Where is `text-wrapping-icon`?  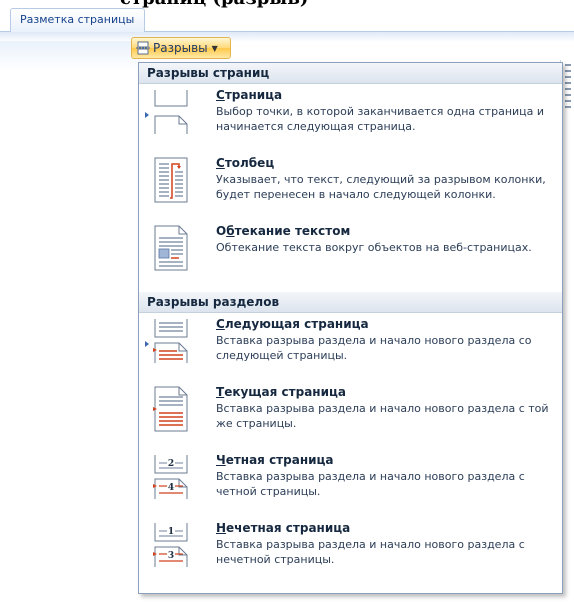 text-wrapping-icon is located at coordinates (171, 248).